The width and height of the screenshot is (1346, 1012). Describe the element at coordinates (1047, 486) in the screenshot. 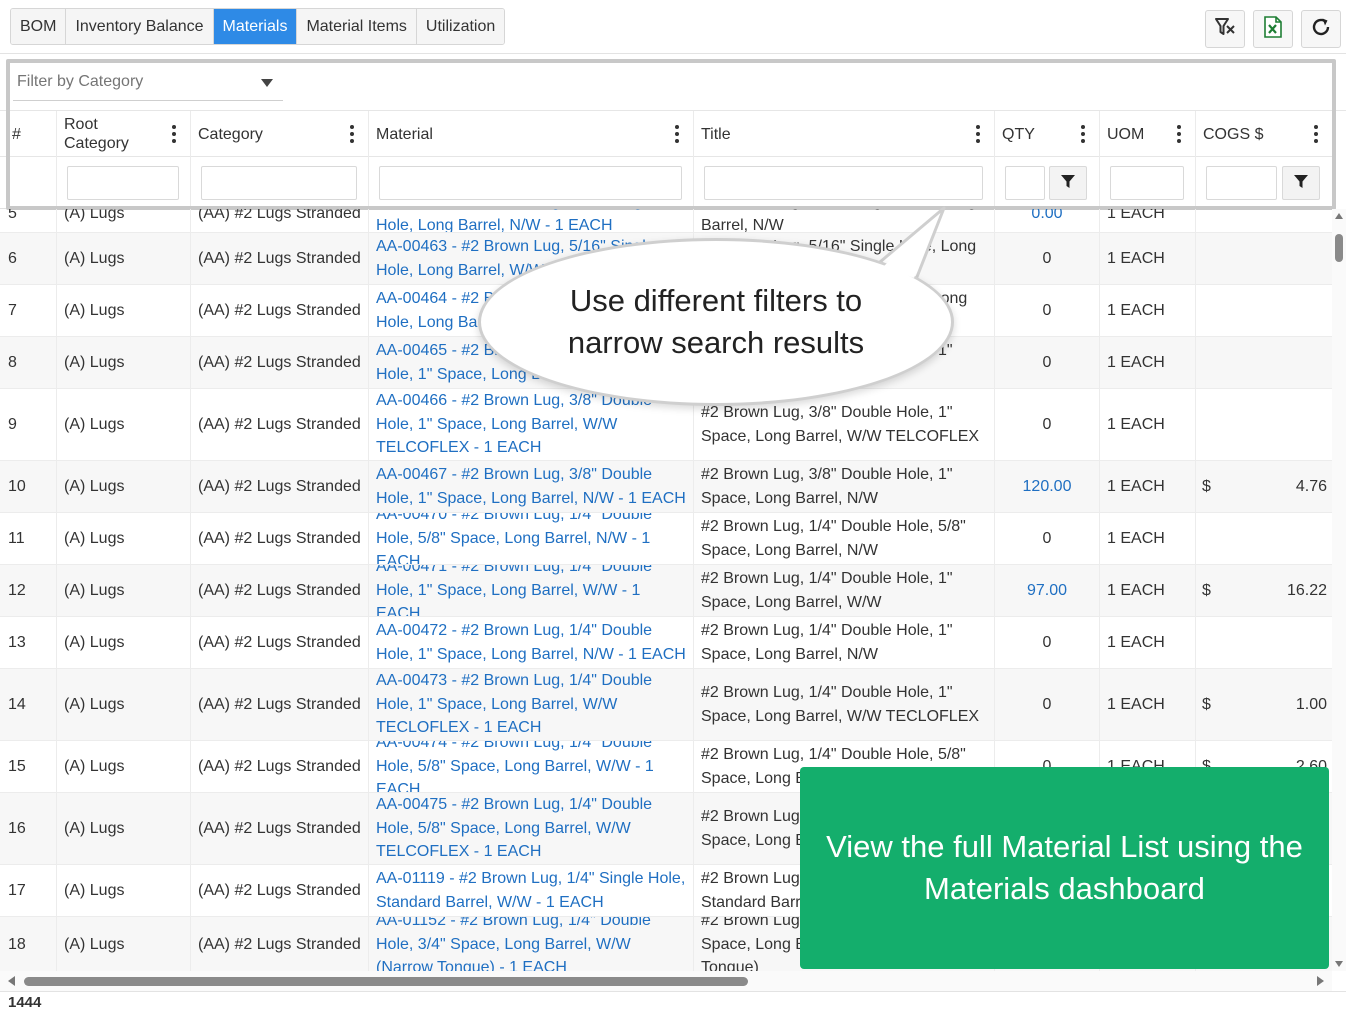

I see `qty-cell: 120.00` at that location.